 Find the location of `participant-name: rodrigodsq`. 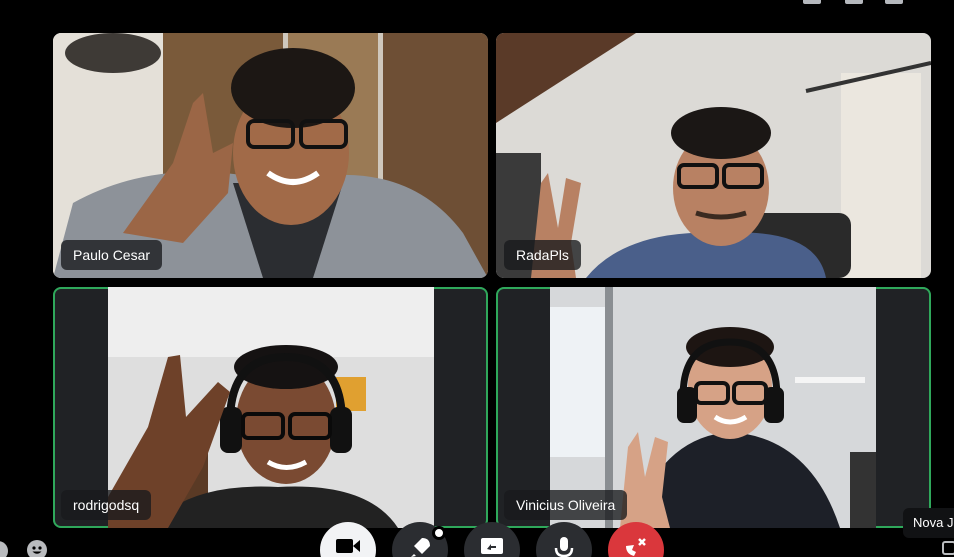

participant-name: rodrigodsq is located at coordinates (106, 505).